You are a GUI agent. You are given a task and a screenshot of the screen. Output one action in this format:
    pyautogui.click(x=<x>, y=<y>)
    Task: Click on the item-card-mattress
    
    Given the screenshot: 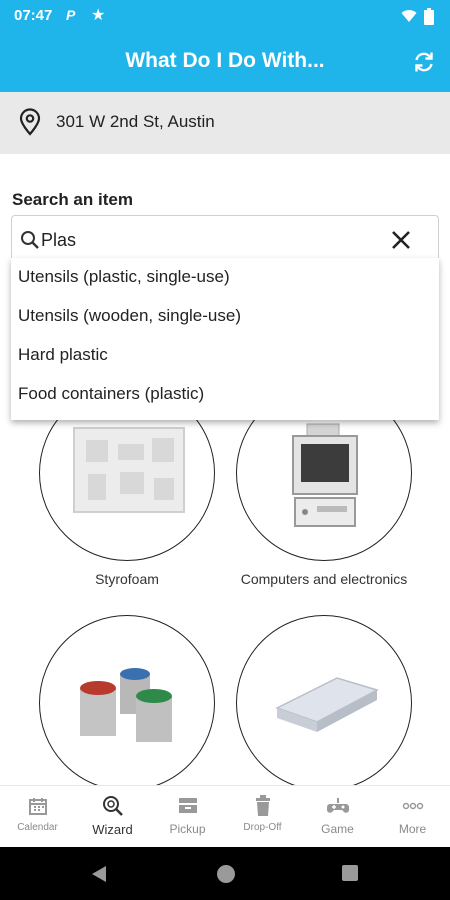 What is the action you would take?
    pyautogui.click(x=324, y=708)
    